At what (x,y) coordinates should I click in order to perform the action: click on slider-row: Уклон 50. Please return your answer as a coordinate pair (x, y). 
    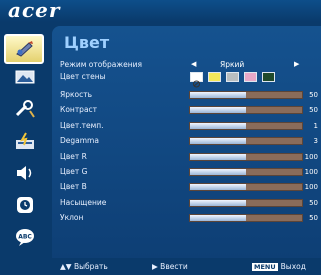
    Looking at the image, I should click on (189, 218).